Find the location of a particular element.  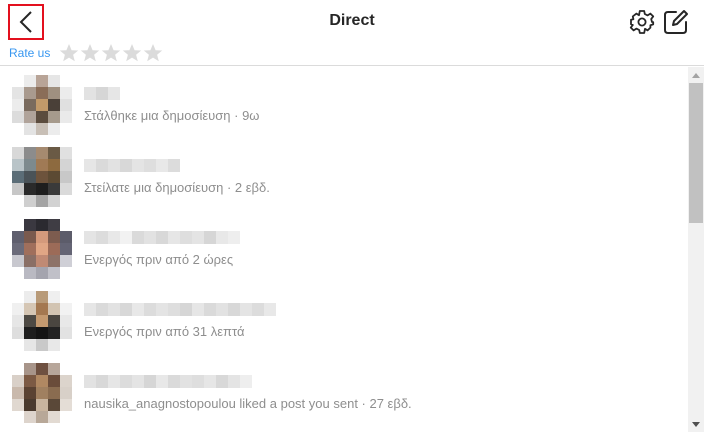

conversation-subtext: Ενεργός πριν από 31 λεπτά is located at coordinates (164, 331).